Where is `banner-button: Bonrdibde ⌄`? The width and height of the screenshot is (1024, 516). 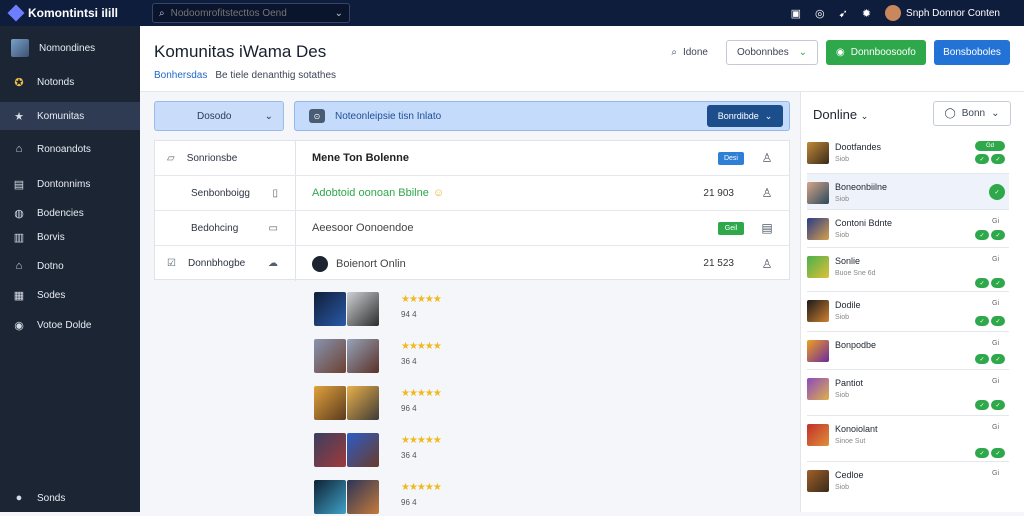 banner-button: Bonrdibde ⌄ is located at coordinates (745, 116).